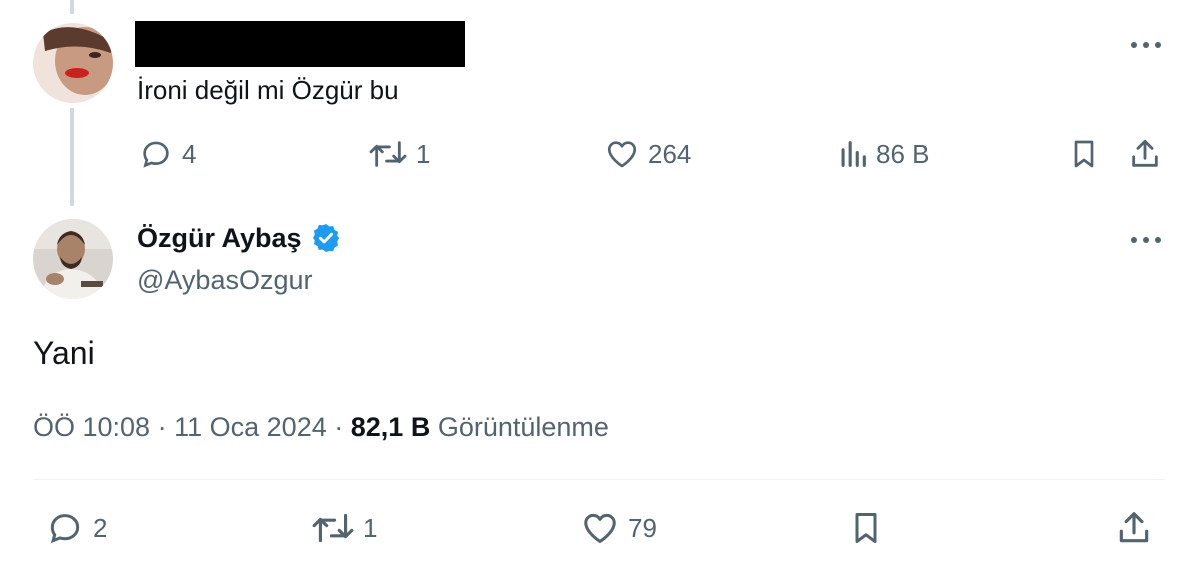  I want to click on main-author-handle: @AybasOzgur, so click(225, 280).